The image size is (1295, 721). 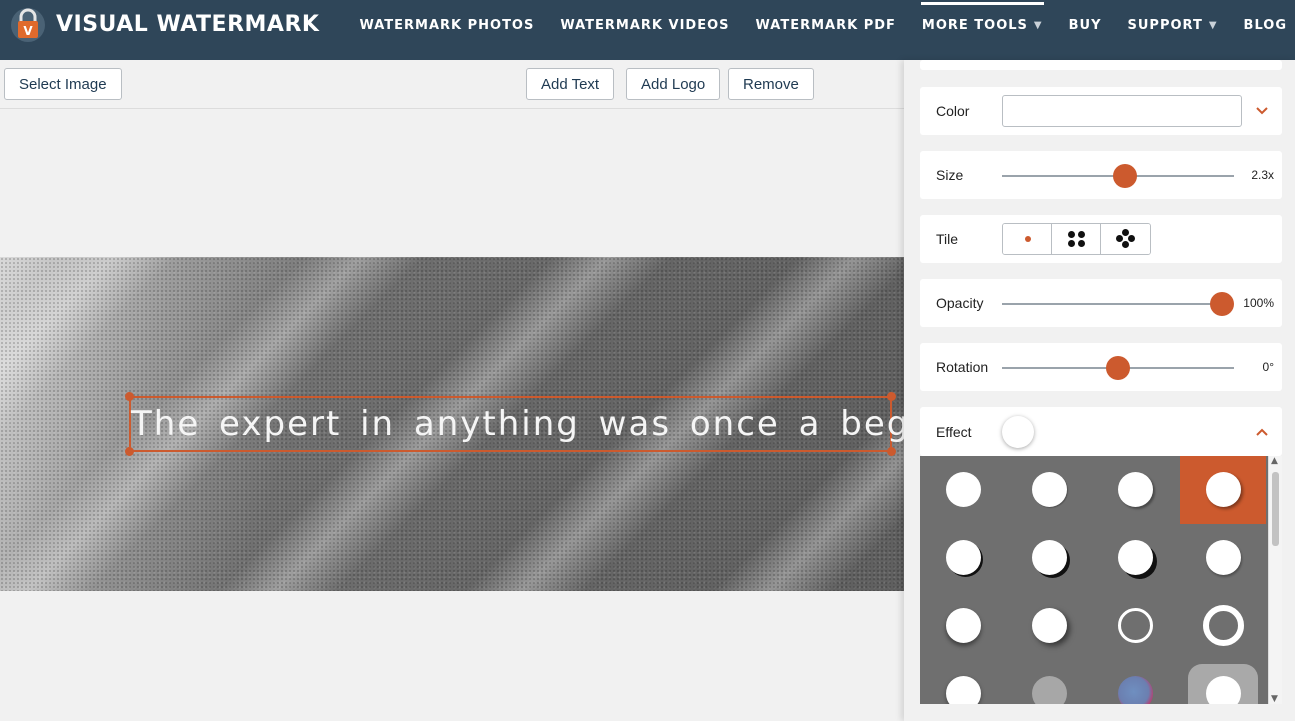 I want to click on effect-option-glow, so click(x=963, y=626).